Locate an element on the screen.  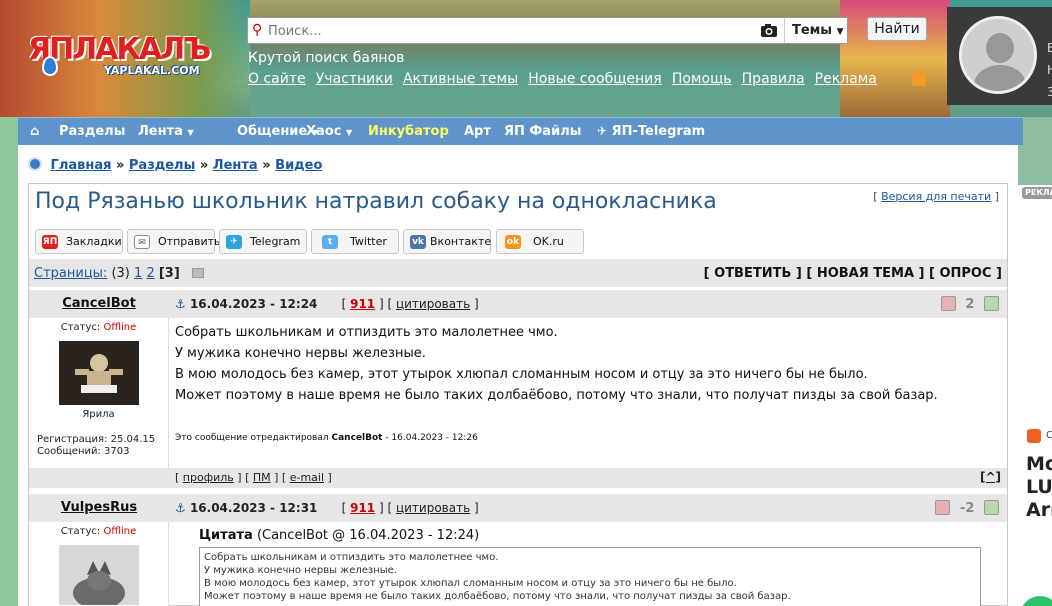
share-ok-button: ok OK.ru is located at coordinates (540, 241).